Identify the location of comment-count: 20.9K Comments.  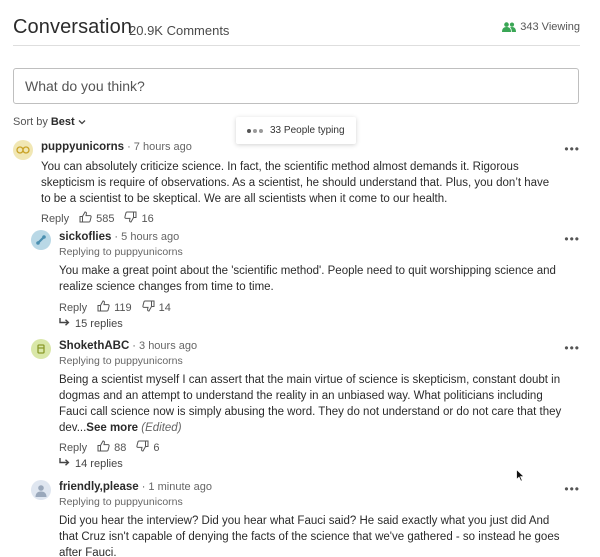
(179, 30).